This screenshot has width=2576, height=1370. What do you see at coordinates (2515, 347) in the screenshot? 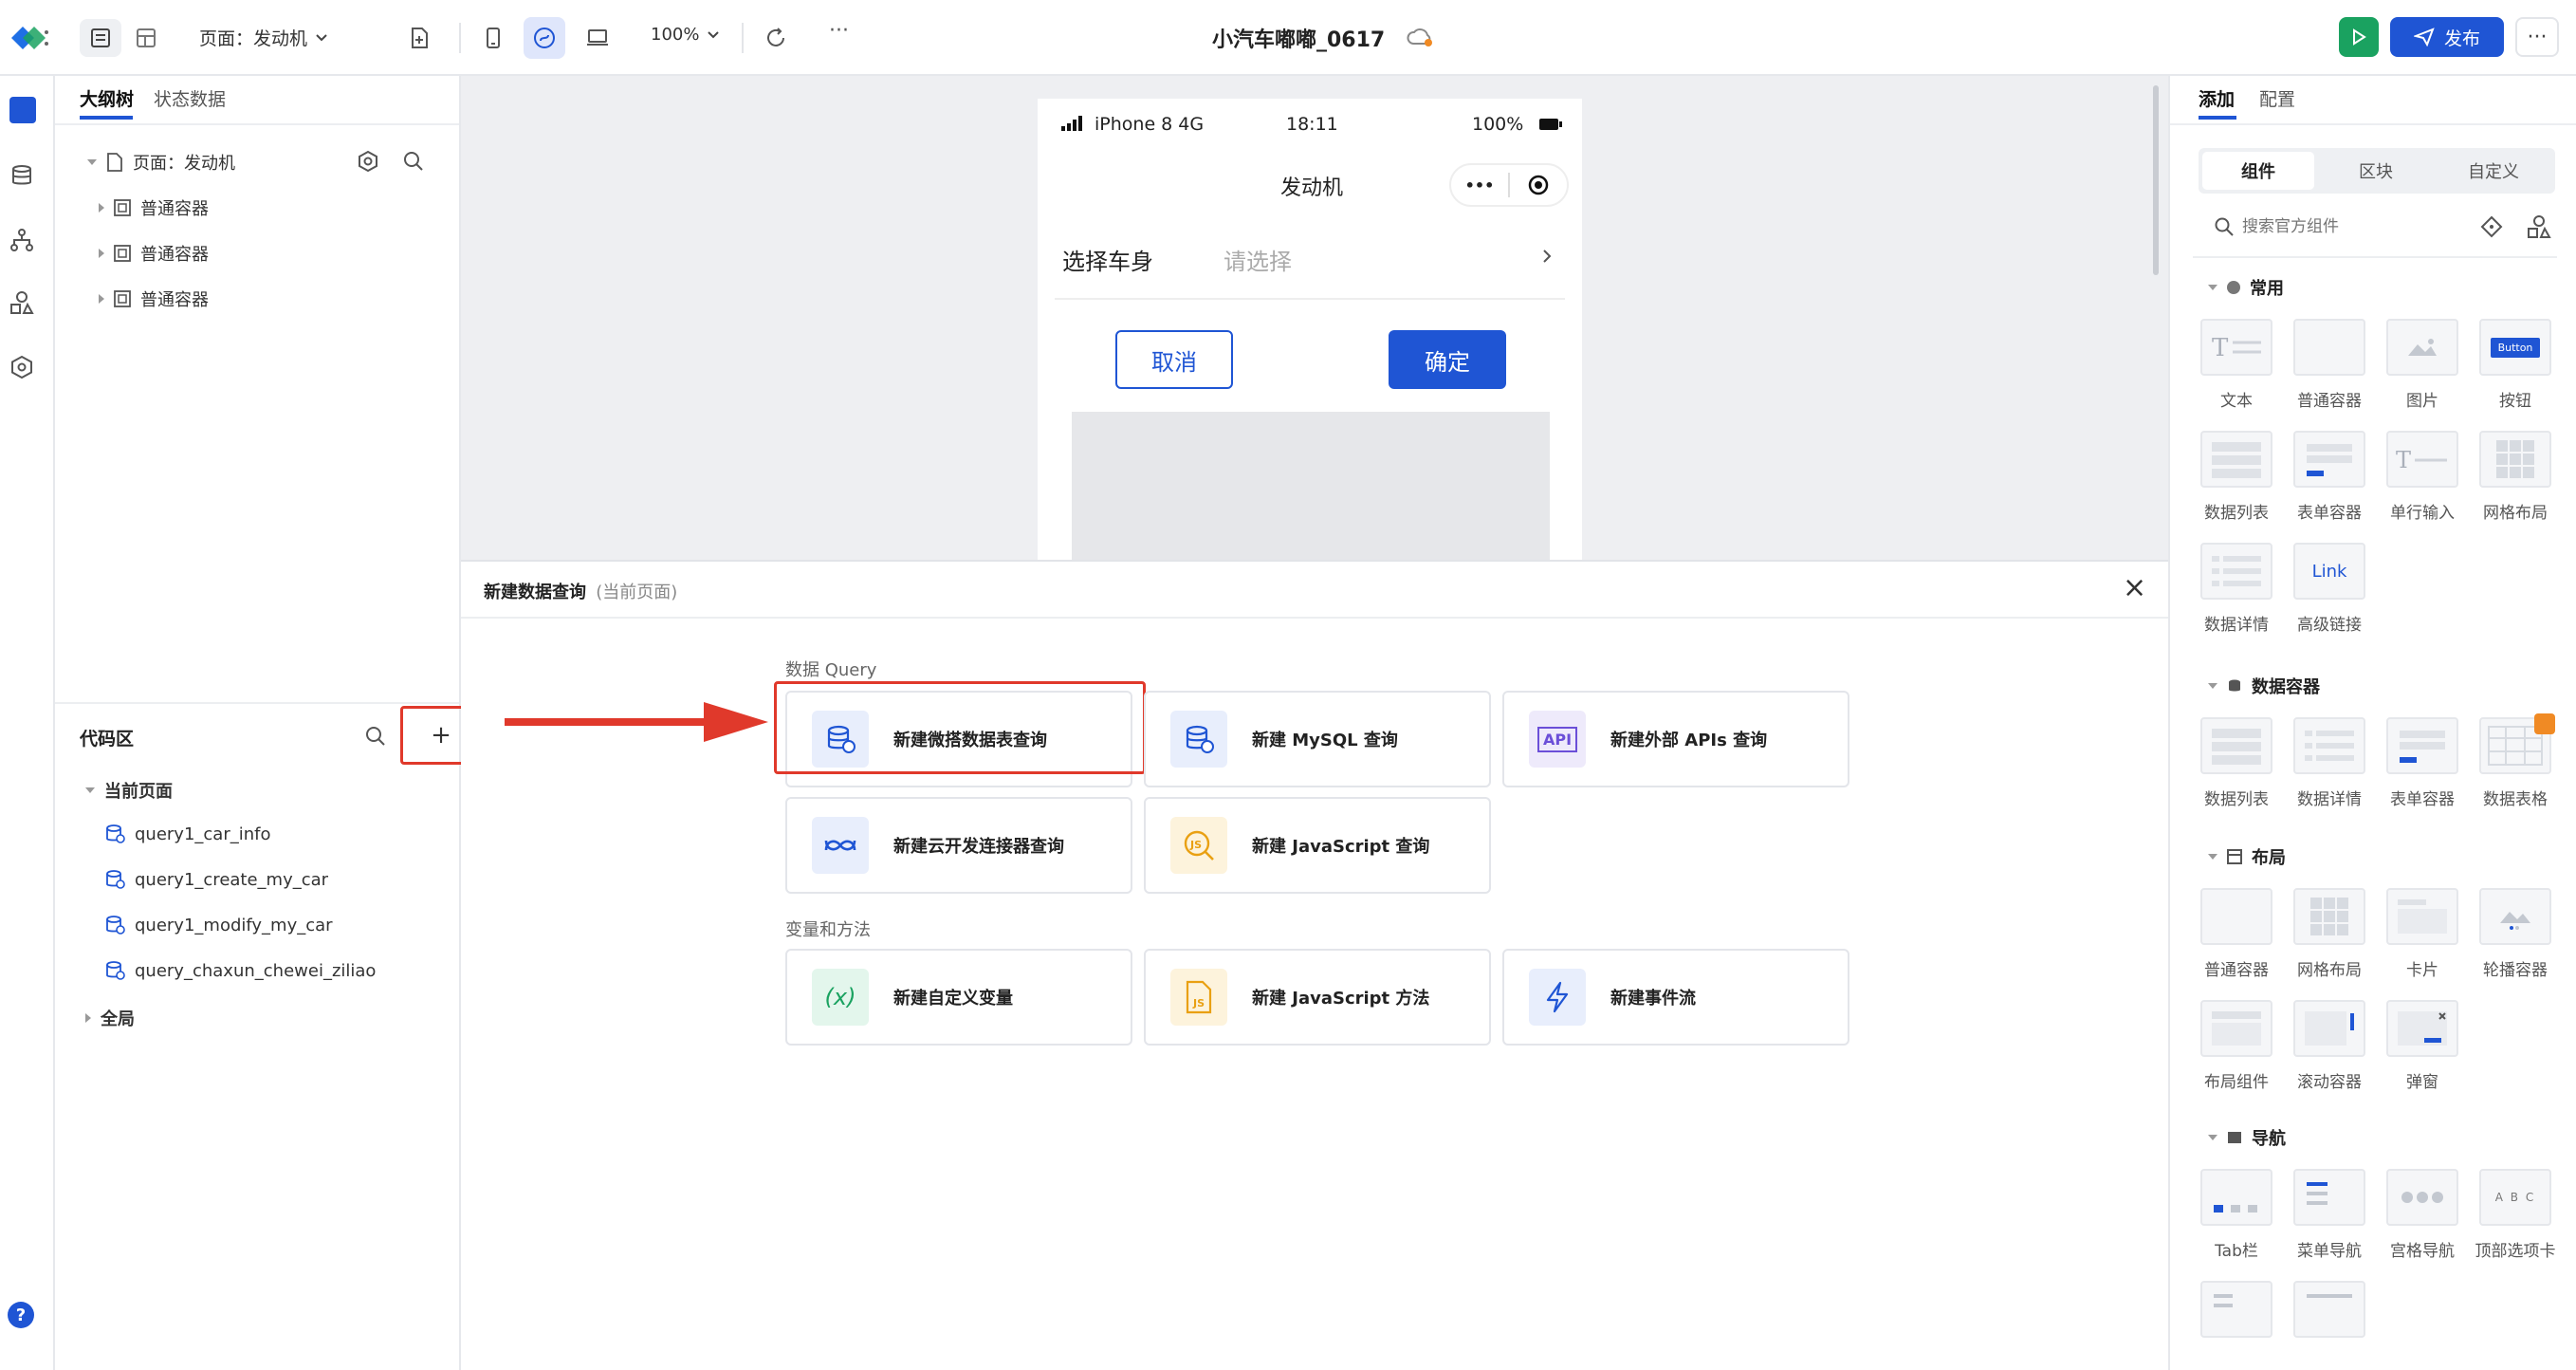
I see `button-thumb: Button` at bounding box center [2515, 347].